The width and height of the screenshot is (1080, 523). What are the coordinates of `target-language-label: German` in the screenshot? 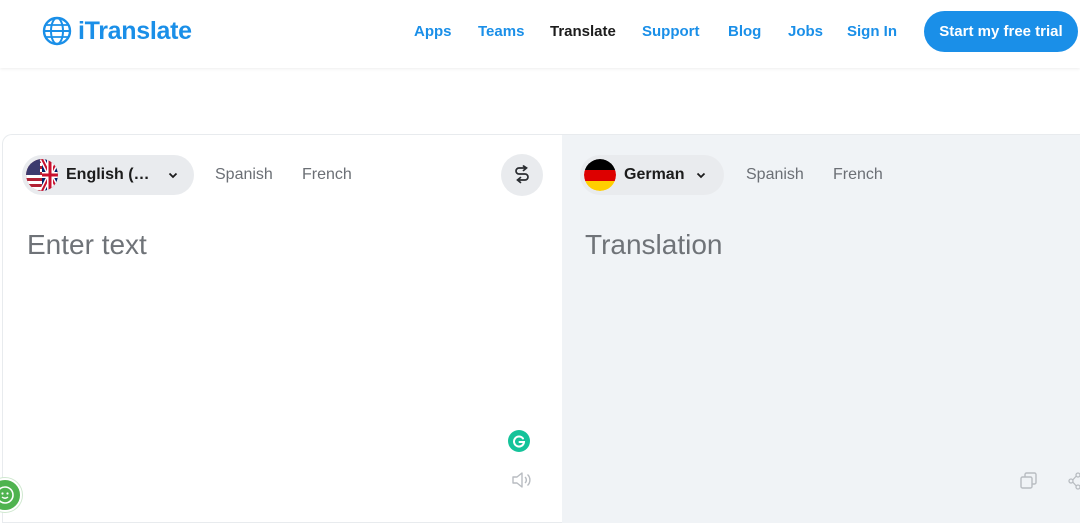 It's located at (654, 174).